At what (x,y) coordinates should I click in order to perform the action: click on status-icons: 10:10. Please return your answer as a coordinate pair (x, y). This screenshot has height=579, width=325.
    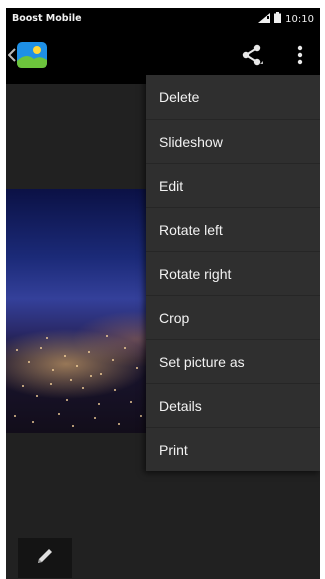
    Looking at the image, I should click on (286, 19).